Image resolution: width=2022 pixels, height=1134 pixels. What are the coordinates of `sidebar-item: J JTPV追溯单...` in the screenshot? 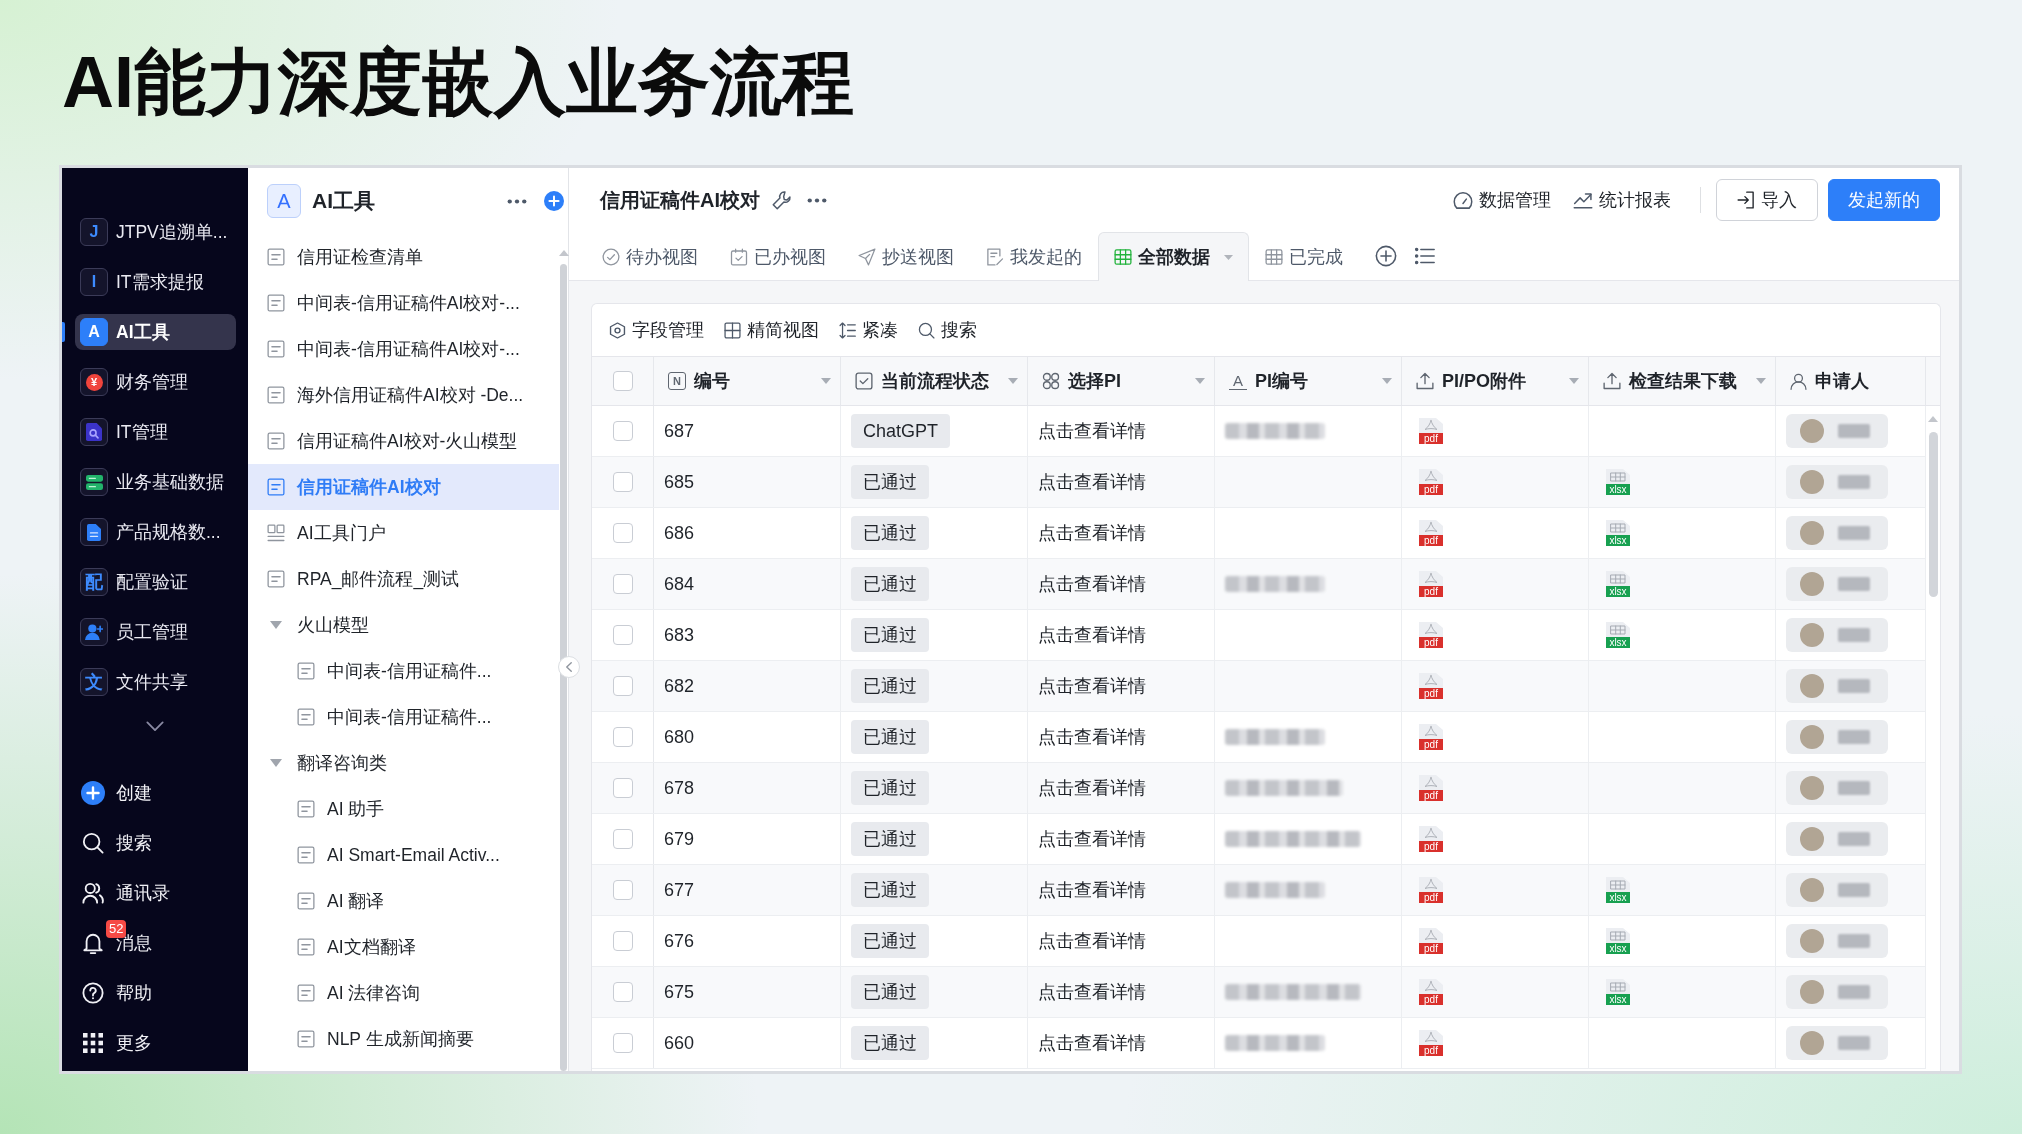 It's located at (155, 232).